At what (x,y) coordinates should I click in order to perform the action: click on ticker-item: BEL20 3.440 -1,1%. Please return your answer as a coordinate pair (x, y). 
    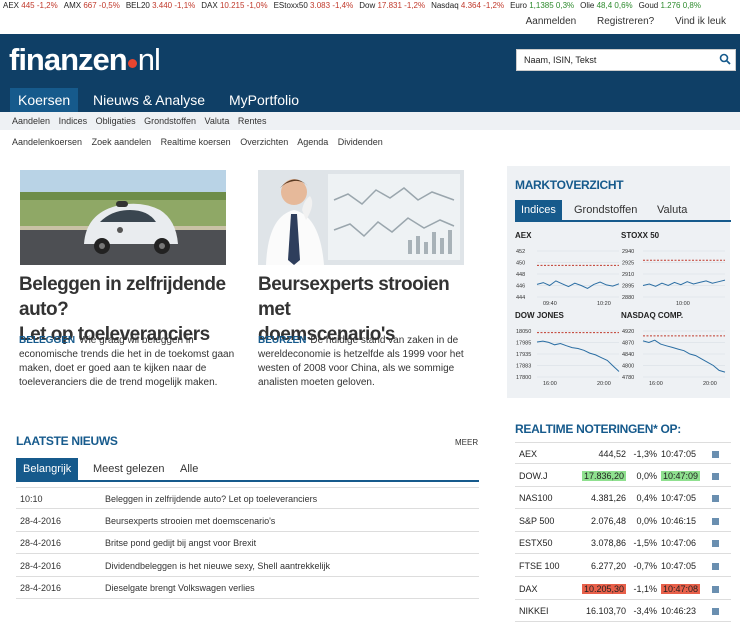
    Looking at the image, I should click on (160, 5).